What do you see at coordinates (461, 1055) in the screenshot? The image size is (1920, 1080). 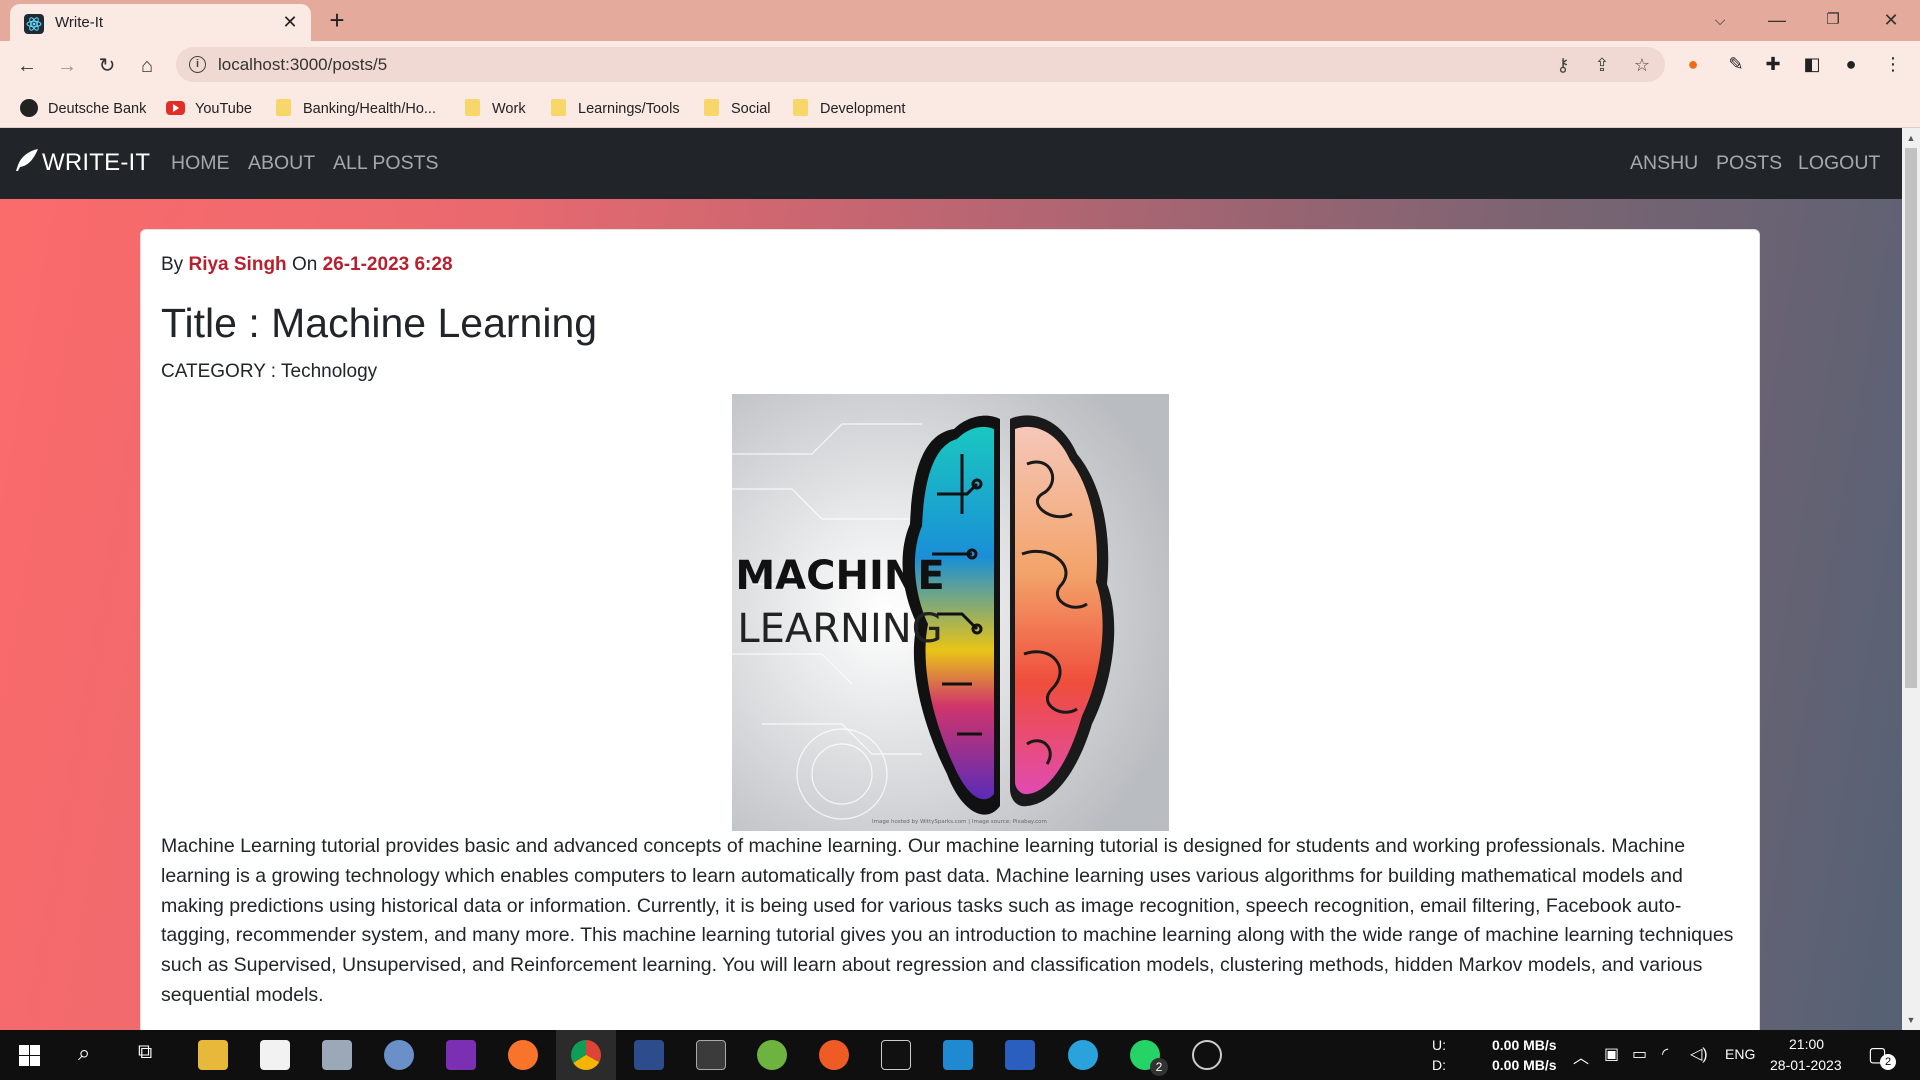 I see `onenote-icon` at bounding box center [461, 1055].